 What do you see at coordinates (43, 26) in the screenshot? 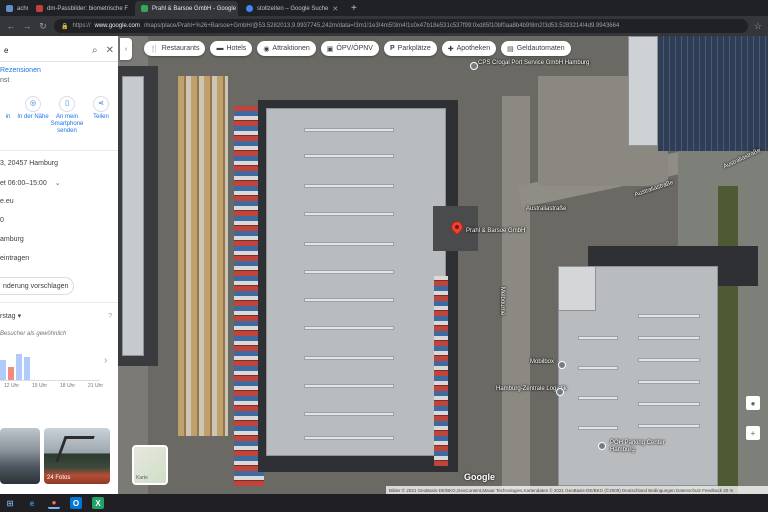
I see `reload-icon: ↻` at bounding box center [43, 26].